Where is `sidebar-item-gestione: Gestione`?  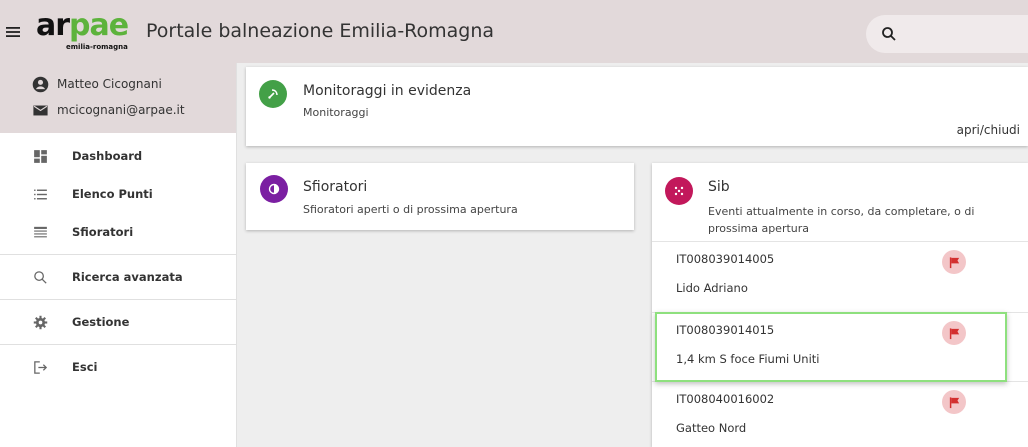
sidebar-item-gestione: Gestione is located at coordinates (118, 322).